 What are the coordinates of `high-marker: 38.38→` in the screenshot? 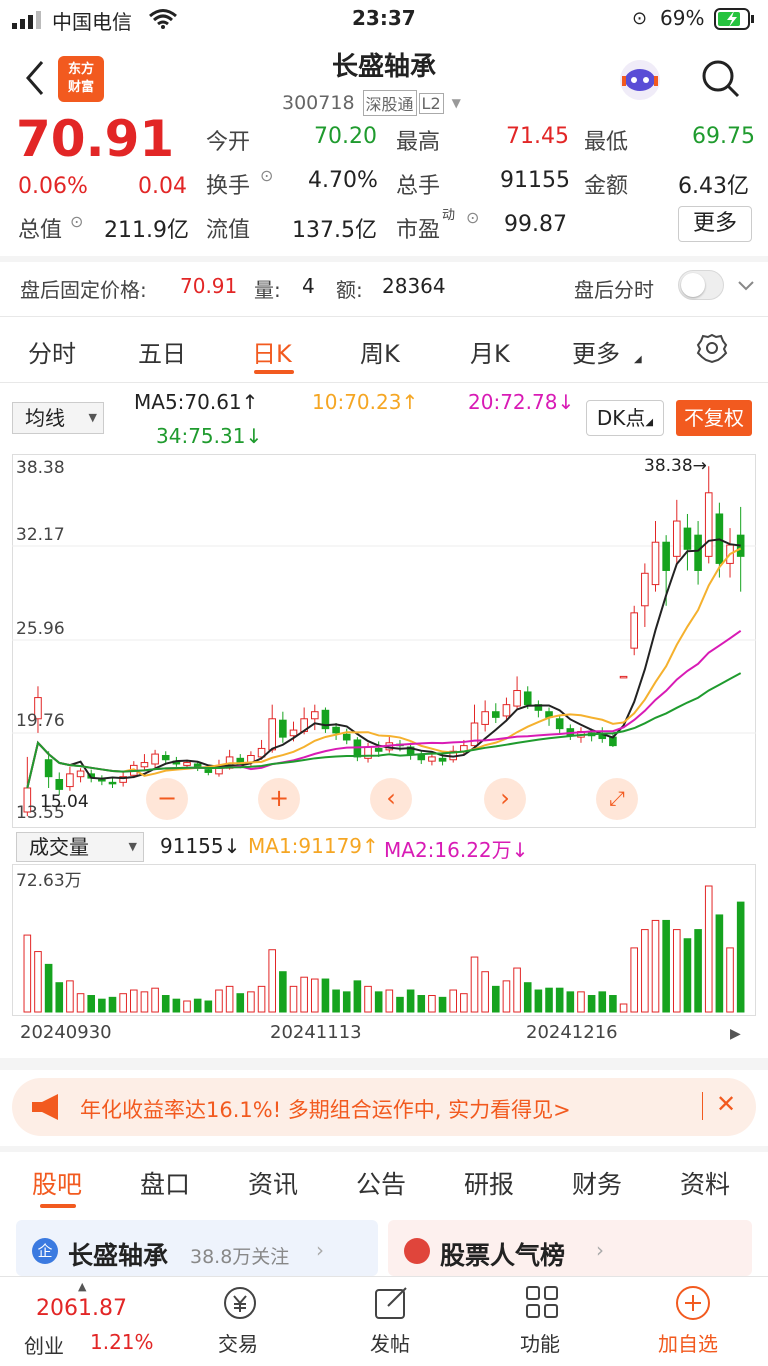 It's located at (675, 466).